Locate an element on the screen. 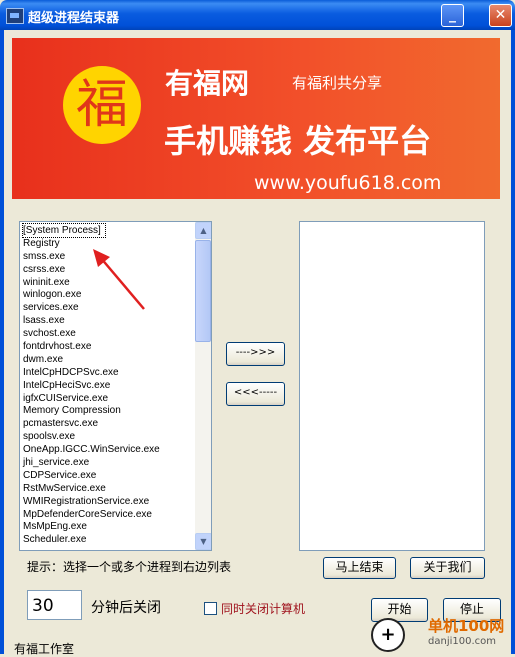  scroll-up-icon: ▲ is located at coordinates (203, 230).